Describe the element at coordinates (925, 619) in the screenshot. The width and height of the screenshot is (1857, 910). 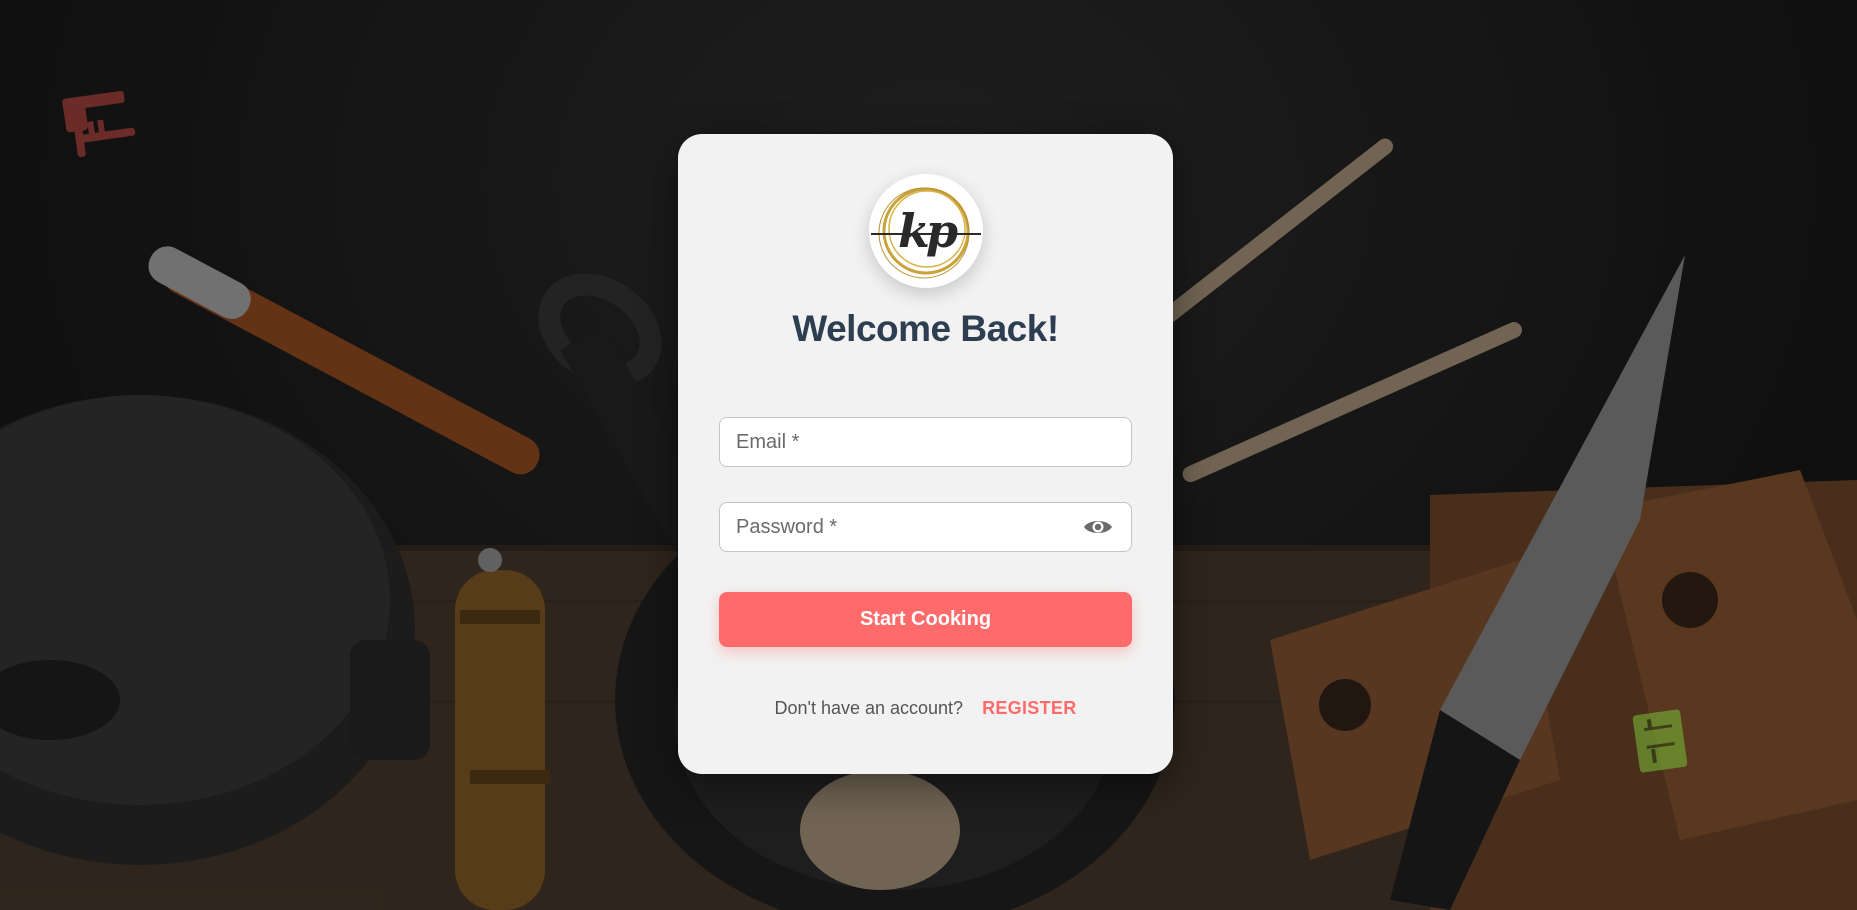
I see `start-cooking-button: Start Cooking` at that location.